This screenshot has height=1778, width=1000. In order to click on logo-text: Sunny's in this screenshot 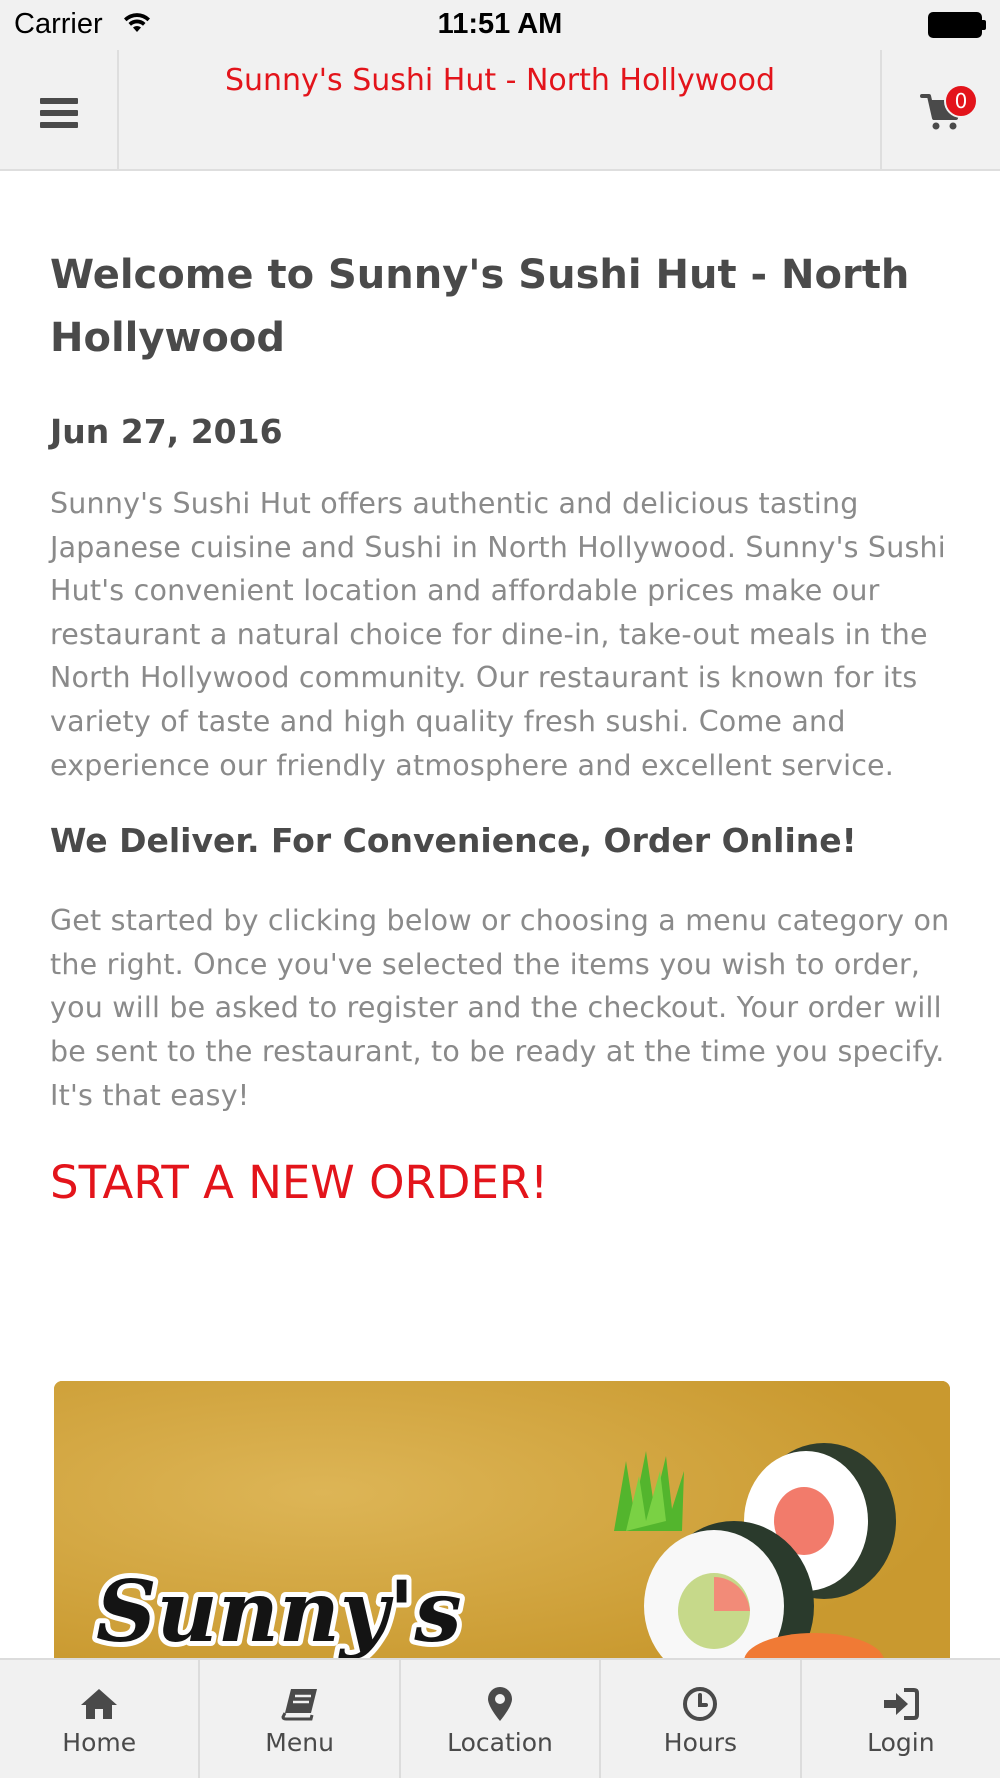, I will do `click(279, 1611)`.